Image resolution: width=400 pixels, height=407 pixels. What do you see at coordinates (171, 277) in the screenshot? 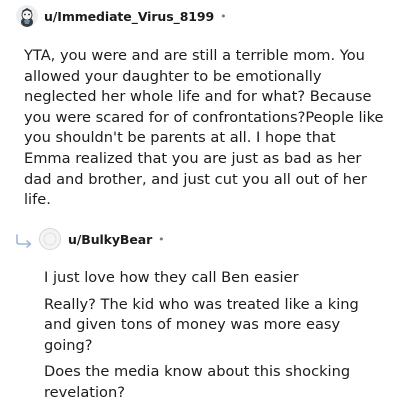
I see `comment-paragraph: I just love how they call Ben easier` at bounding box center [171, 277].